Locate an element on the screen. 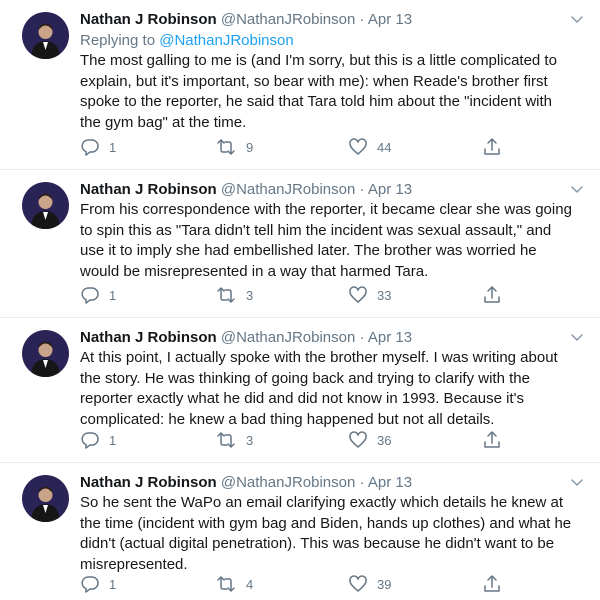 The height and width of the screenshot is (600, 600). replying-to: Replying to @NathanJRobinson is located at coordinates (187, 40).